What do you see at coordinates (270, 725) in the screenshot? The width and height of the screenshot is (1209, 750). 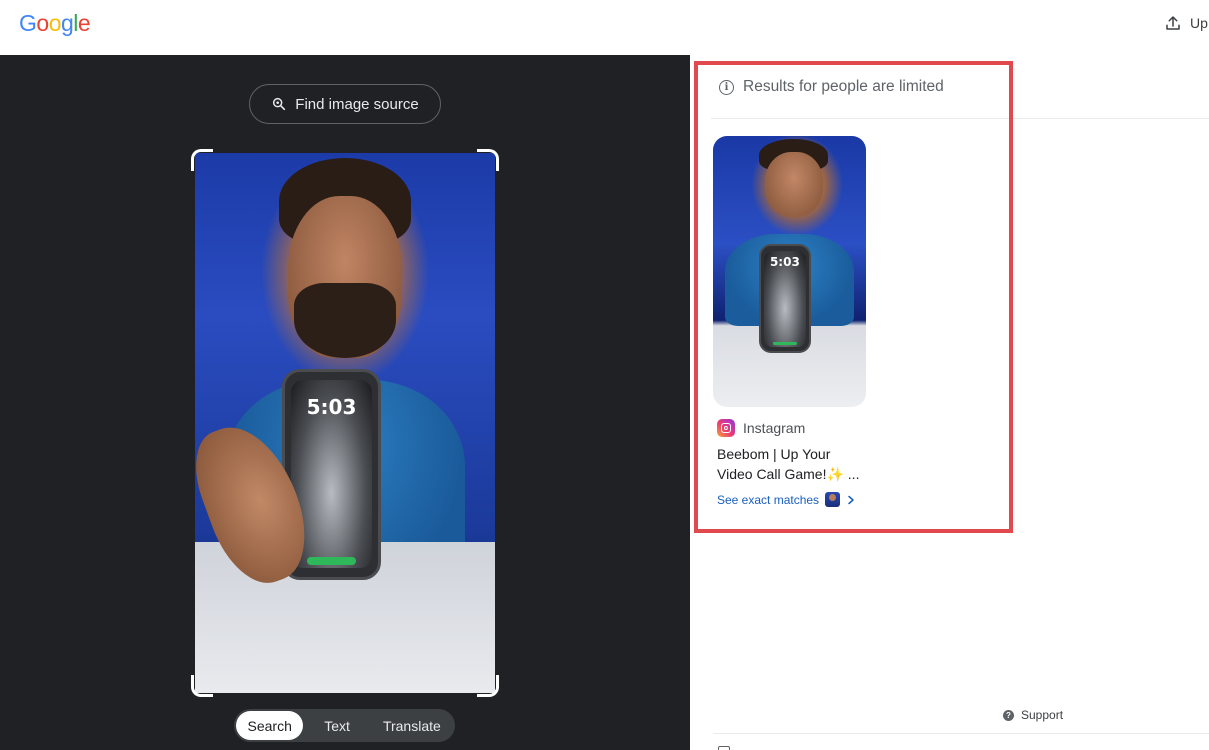 I see `mode-search: Search` at bounding box center [270, 725].